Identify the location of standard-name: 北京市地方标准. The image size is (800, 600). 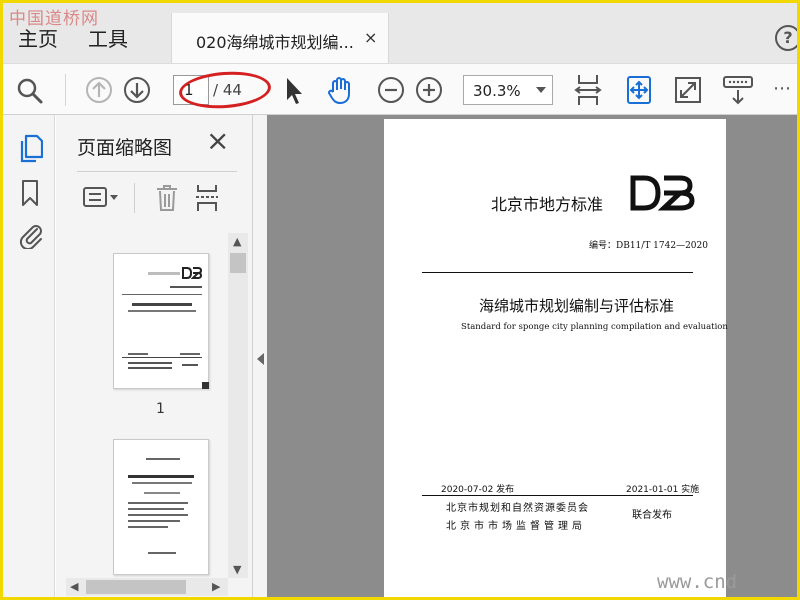
(547, 204).